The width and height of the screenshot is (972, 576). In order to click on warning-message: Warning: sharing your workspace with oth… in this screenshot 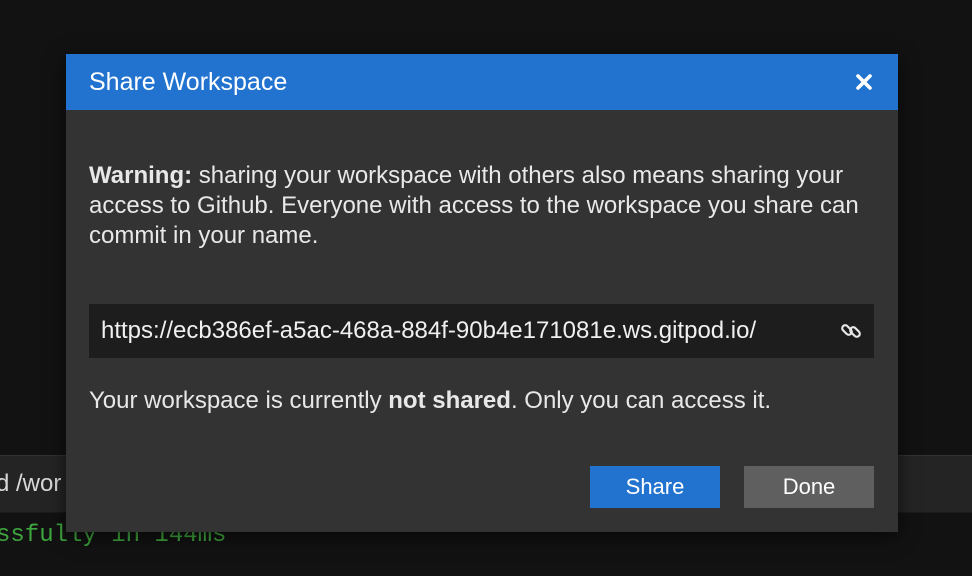, I will do `click(484, 206)`.